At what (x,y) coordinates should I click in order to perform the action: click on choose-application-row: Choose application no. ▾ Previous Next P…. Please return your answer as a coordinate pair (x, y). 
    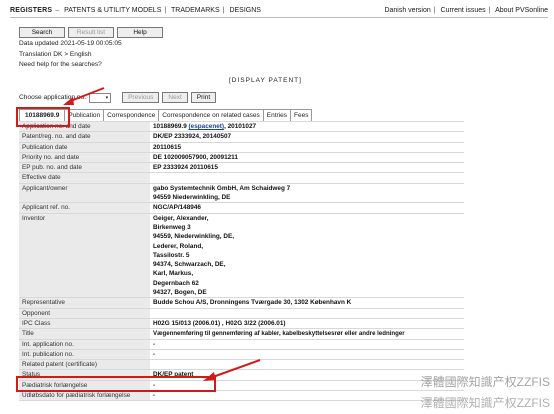
    Looking at the image, I should click on (118, 97).